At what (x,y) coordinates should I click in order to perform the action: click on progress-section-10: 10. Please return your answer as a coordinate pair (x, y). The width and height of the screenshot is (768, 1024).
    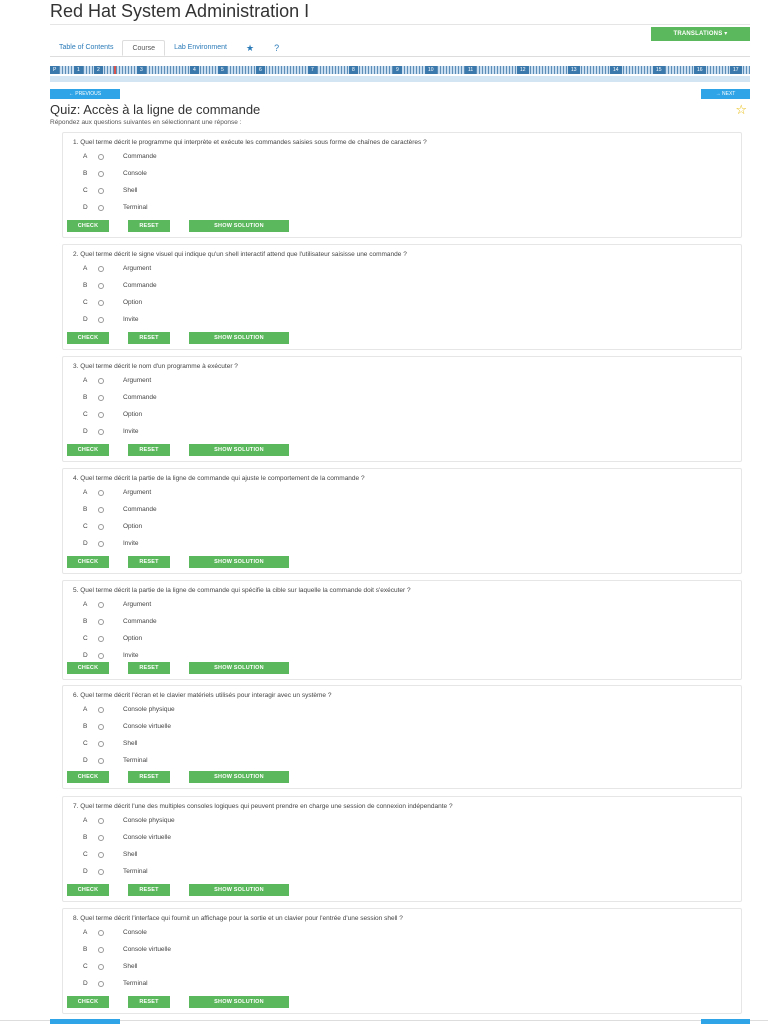
    Looking at the image, I should click on (431, 70).